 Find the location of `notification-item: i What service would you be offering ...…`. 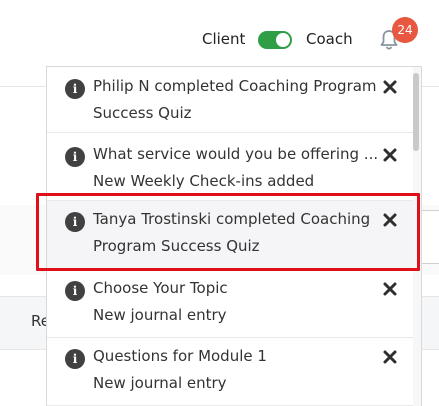

notification-item: i What service would you be offering ...… is located at coordinates (234, 167).